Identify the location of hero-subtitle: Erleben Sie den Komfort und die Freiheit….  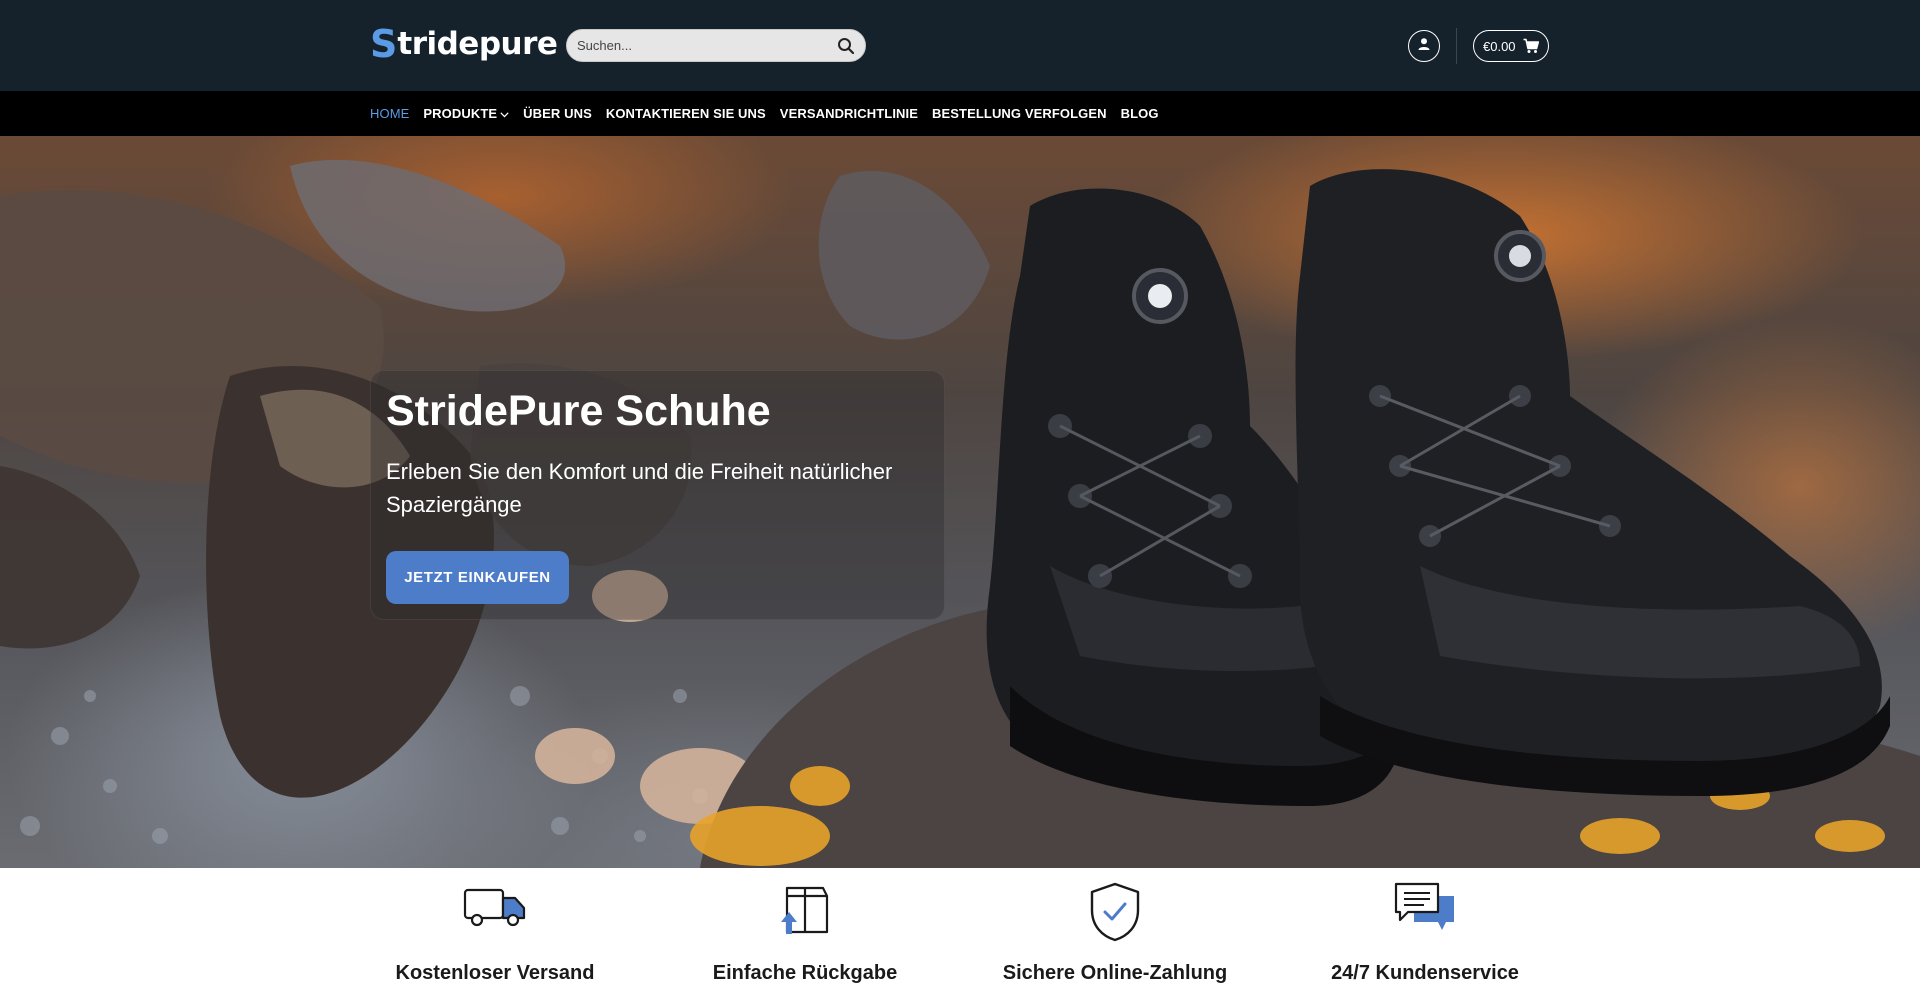
(639, 488).